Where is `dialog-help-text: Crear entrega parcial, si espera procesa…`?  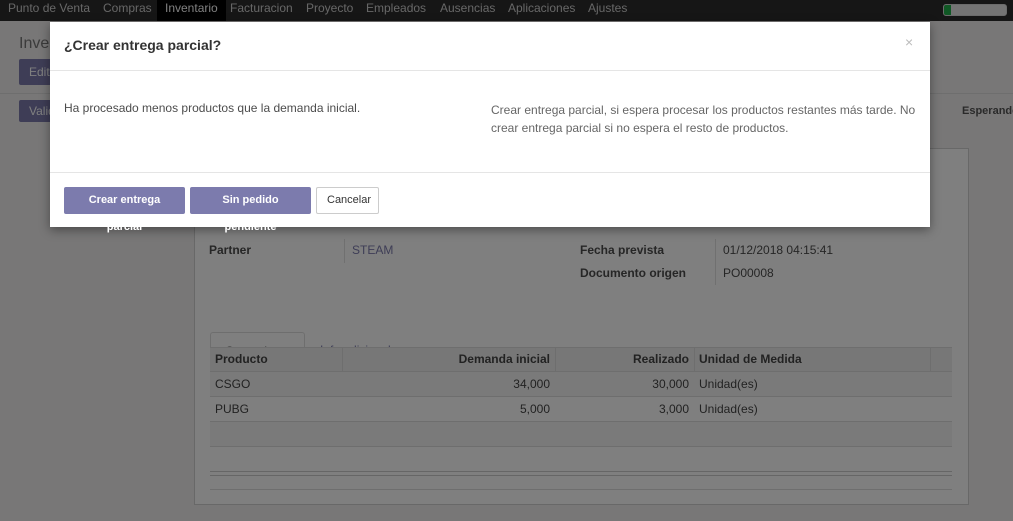 dialog-help-text: Crear entrega parcial, si espera procesa… is located at coordinates (703, 119).